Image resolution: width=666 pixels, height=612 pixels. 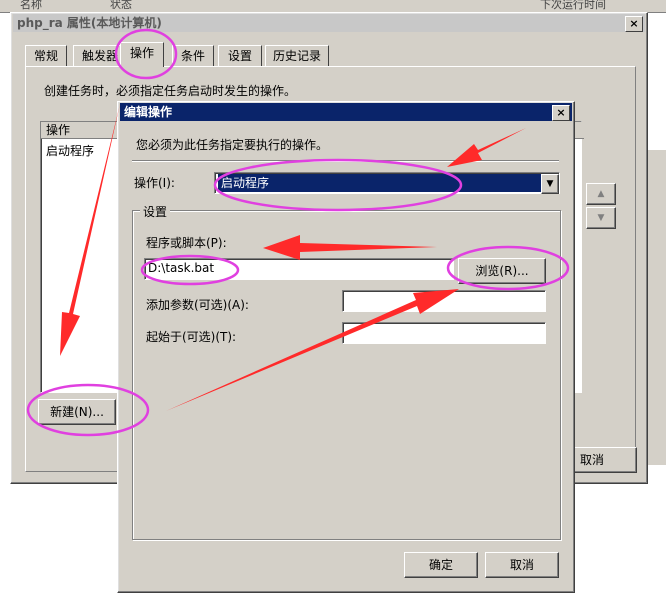 What do you see at coordinates (232, 145) in the screenshot?
I see `edit-dialog-prompt: 您必须为此任务指定要执行的操作。` at bounding box center [232, 145].